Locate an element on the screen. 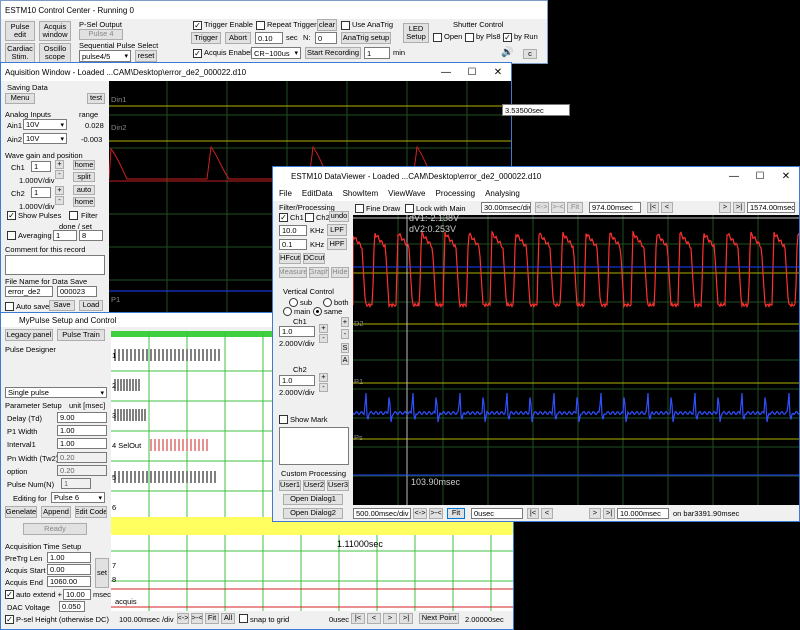 The image size is (800, 630). ch2-down-button: - is located at coordinates (59, 200).